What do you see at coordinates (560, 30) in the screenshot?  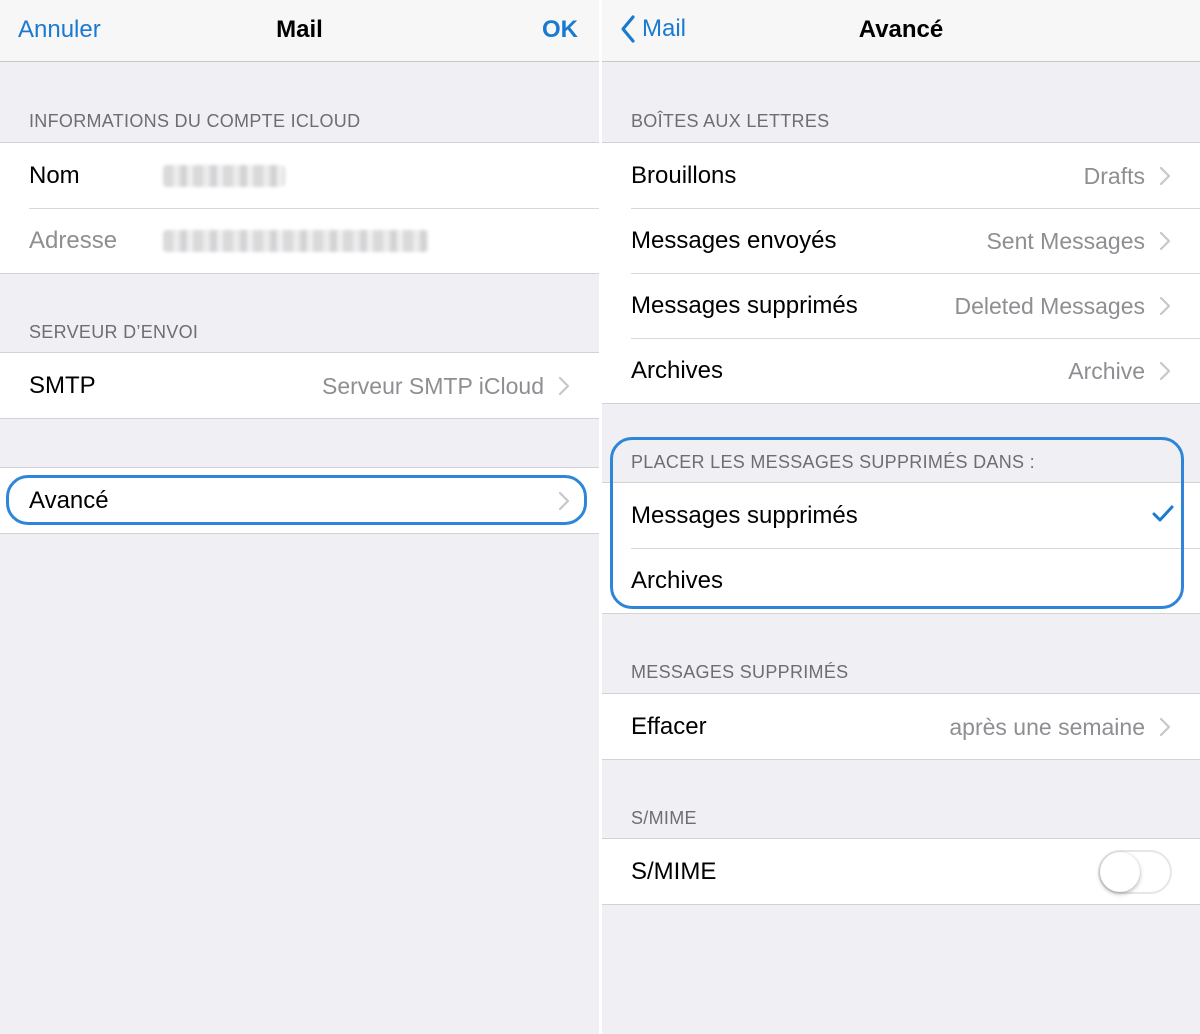 I see `ok-button: OK` at bounding box center [560, 30].